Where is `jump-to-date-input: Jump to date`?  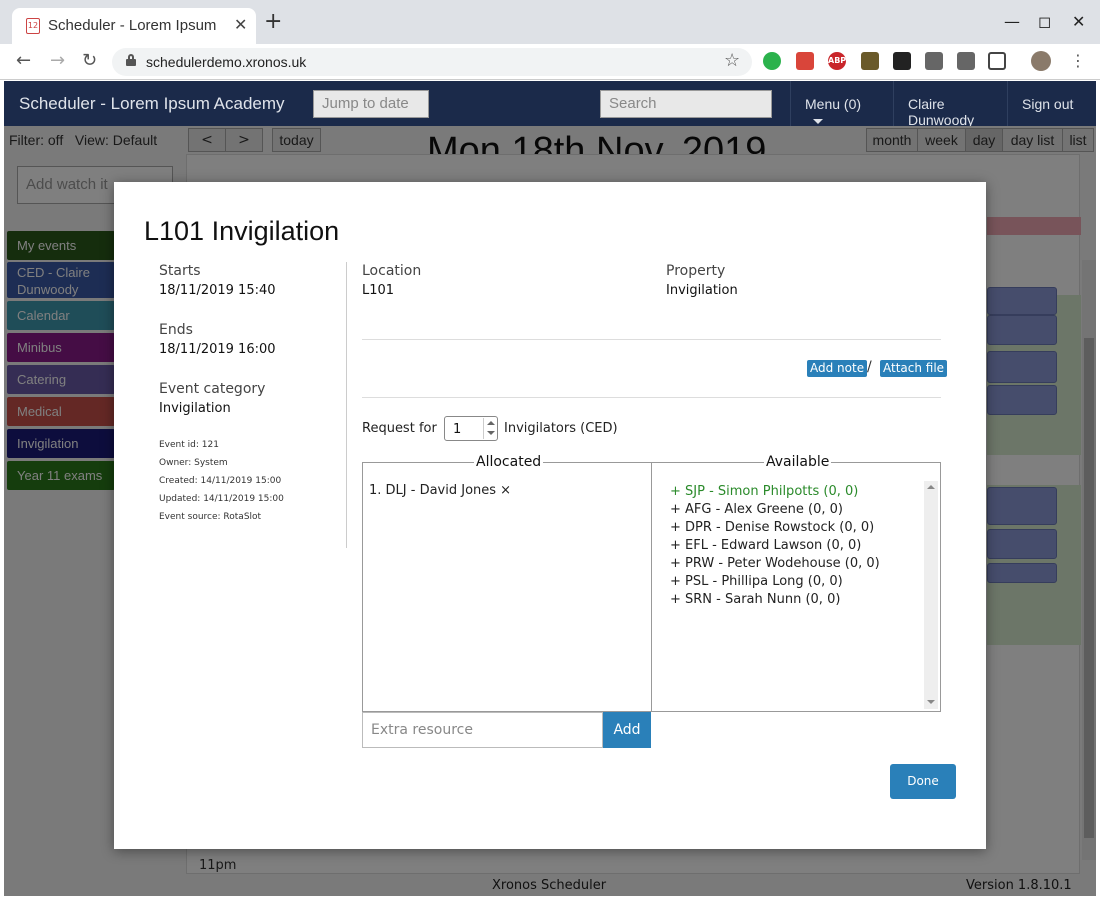 jump-to-date-input: Jump to date is located at coordinates (371, 104).